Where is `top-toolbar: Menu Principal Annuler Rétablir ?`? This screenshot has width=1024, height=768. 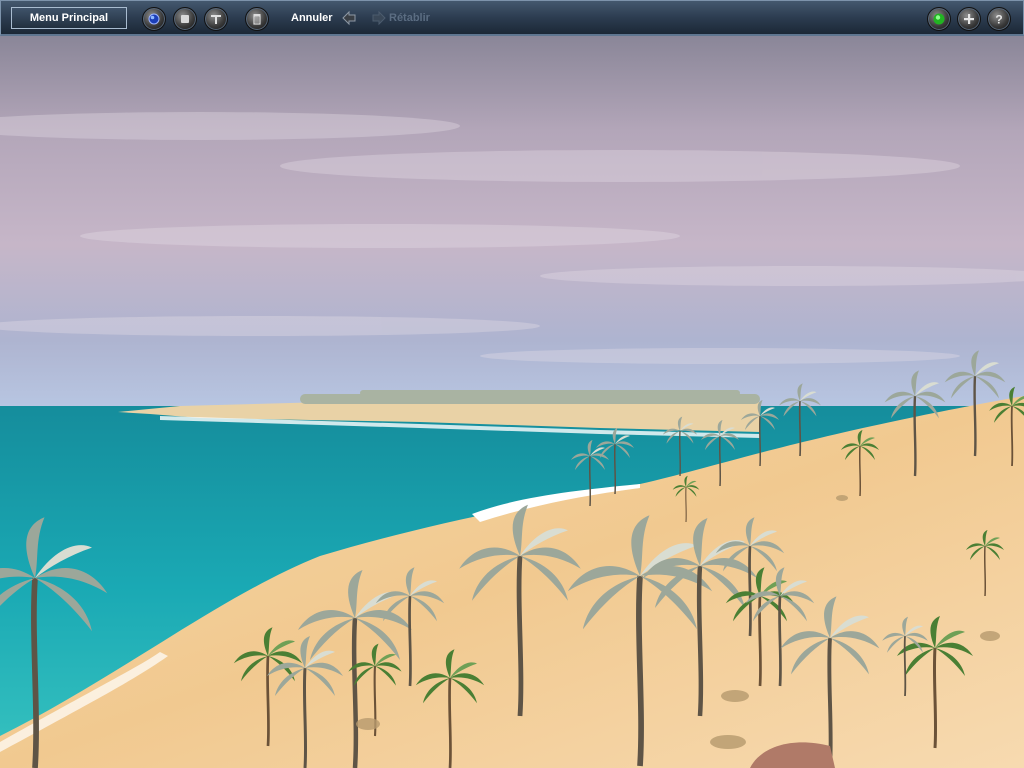 top-toolbar: Menu Principal Annuler Rétablir ? is located at coordinates (512, 18).